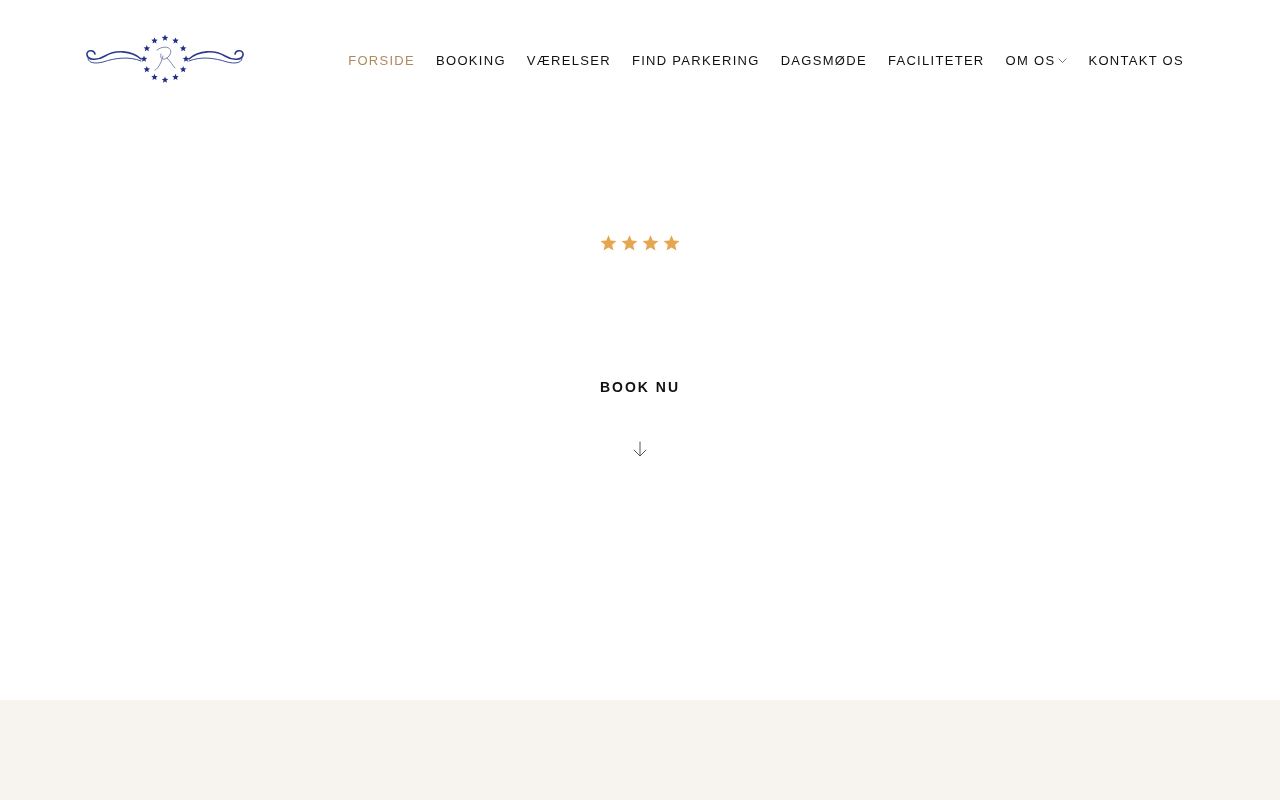 The height and width of the screenshot is (800, 1280). What do you see at coordinates (1136, 60) in the screenshot?
I see `nav-link: KONTAKT OS` at bounding box center [1136, 60].